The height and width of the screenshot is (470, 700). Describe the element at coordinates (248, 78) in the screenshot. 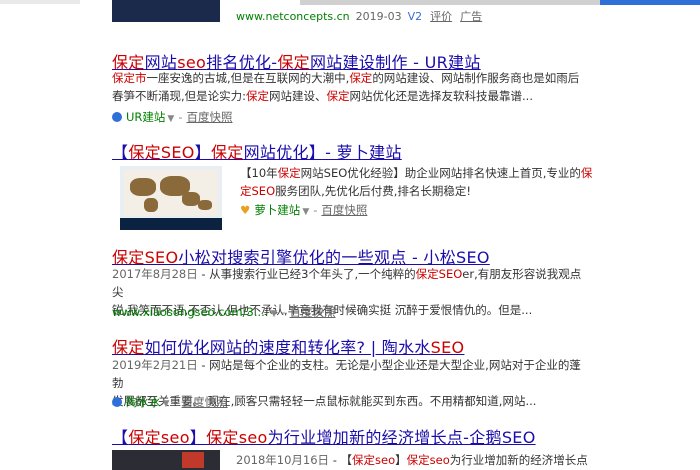

I see `description-segment: 一座安逸的古城,但是在互联网的大潮中,` at that location.